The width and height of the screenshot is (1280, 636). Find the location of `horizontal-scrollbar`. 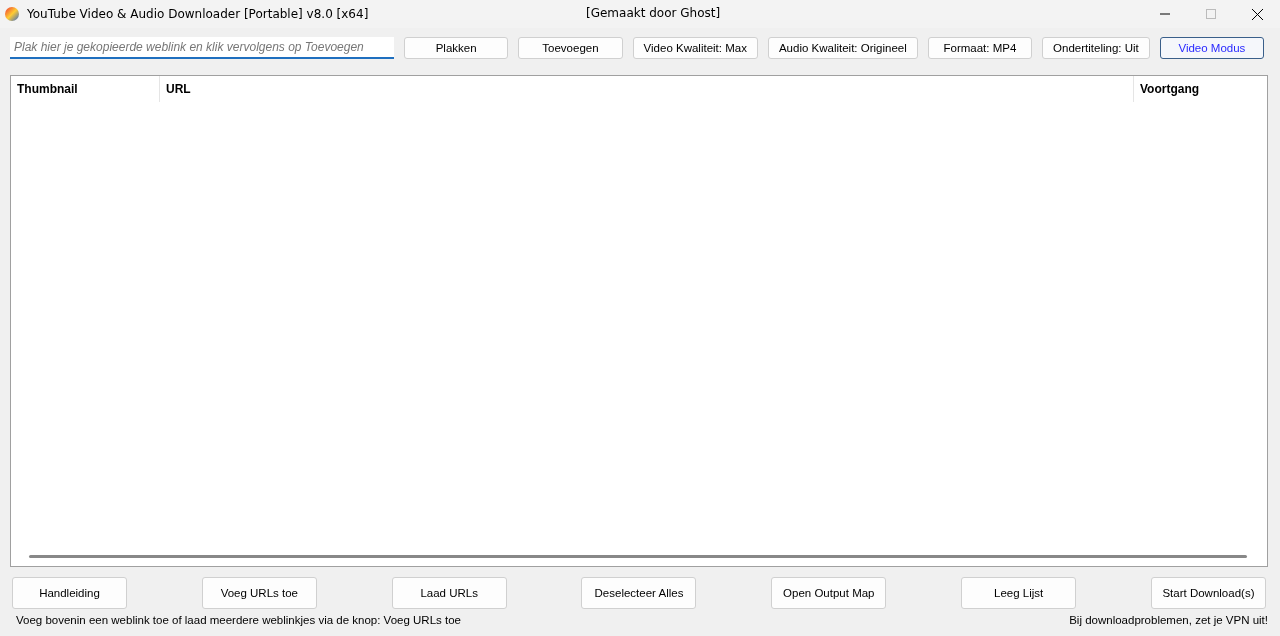

horizontal-scrollbar is located at coordinates (638, 556).